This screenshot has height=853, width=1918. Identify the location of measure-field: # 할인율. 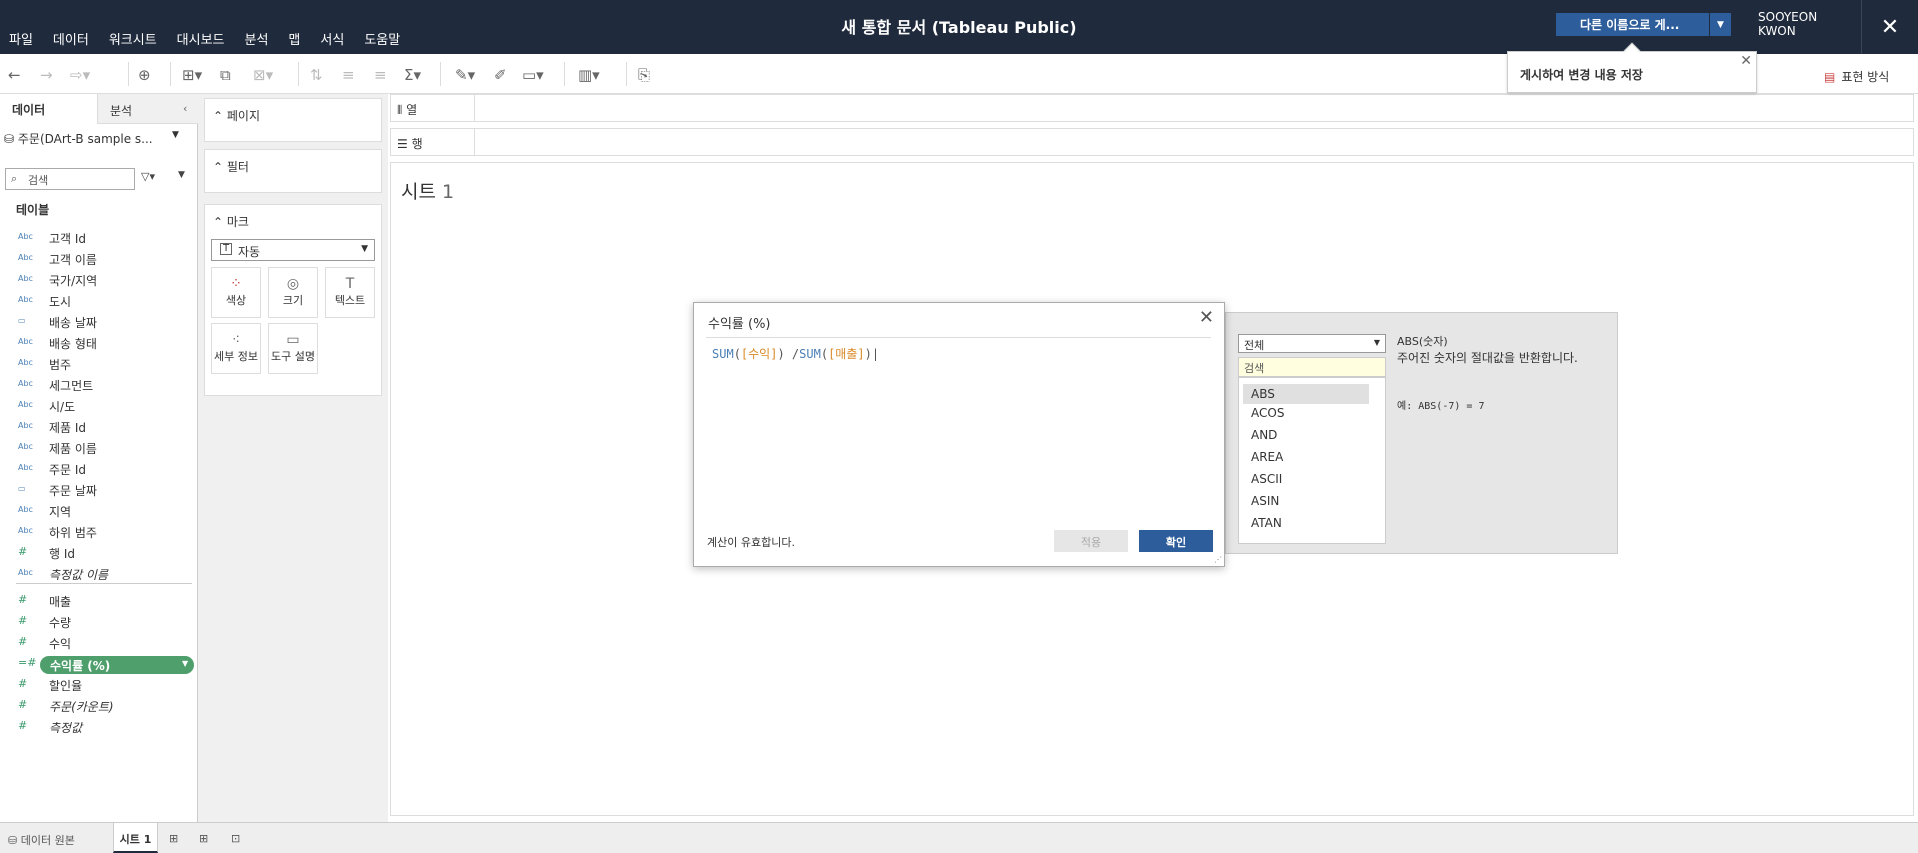
(98, 685).